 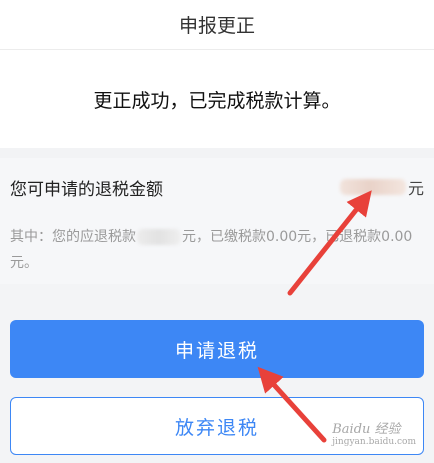 I want to click on refund-amount-row: 您可申请的退税金额 元, so click(x=217, y=187).